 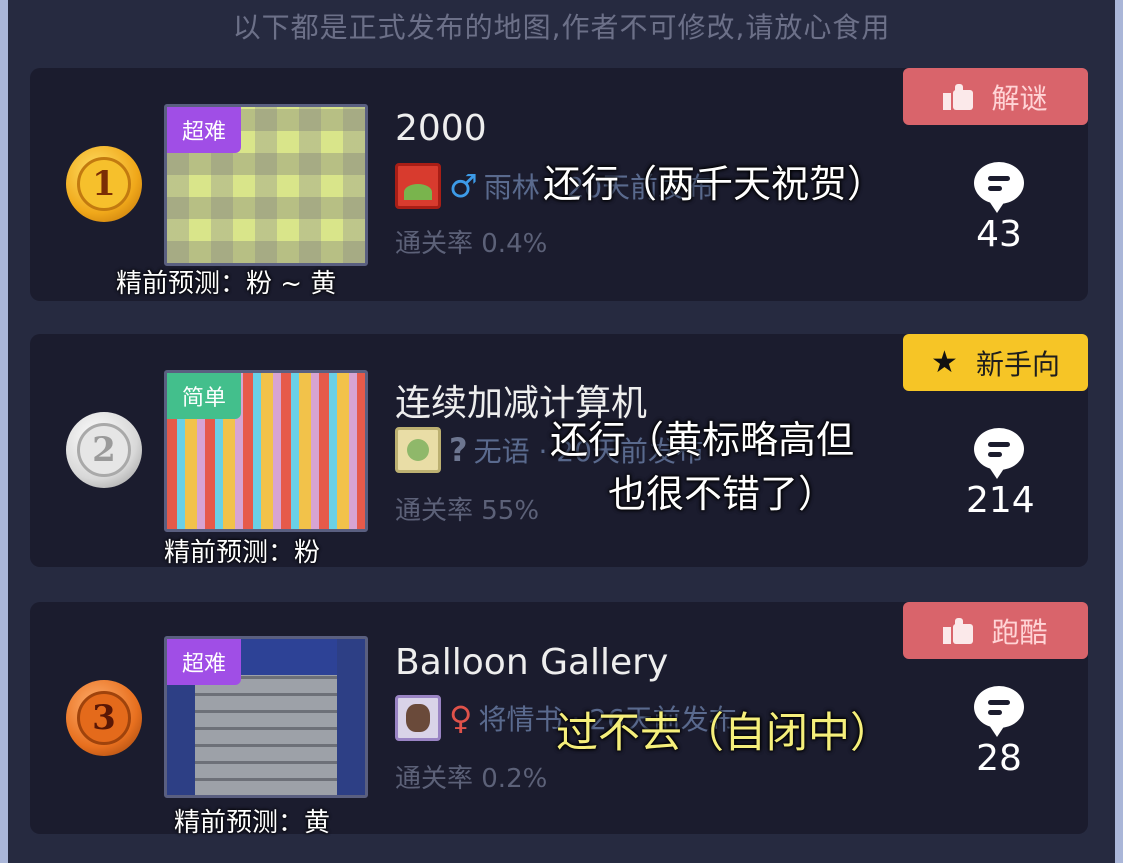 What do you see at coordinates (461, 718) in the screenshot?
I see `female-gender-icon: ♀` at bounding box center [461, 718].